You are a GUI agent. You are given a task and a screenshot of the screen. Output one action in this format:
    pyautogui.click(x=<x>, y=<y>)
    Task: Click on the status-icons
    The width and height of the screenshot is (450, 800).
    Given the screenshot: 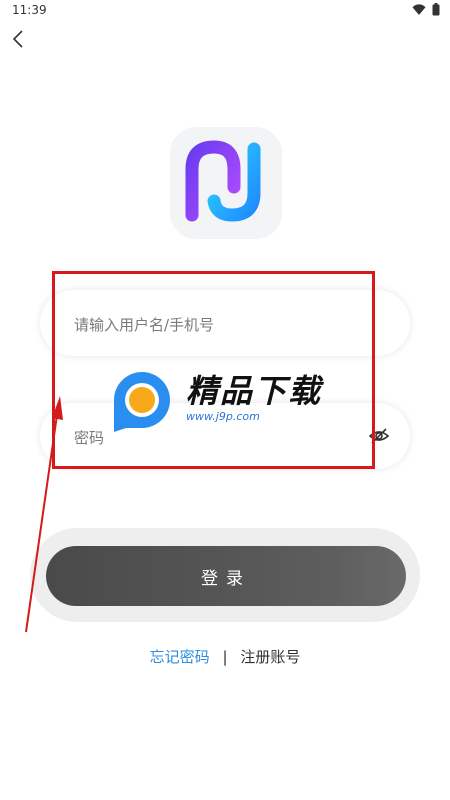 What is the action you would take?
    pyautogui.click(x=426, y=9)
    